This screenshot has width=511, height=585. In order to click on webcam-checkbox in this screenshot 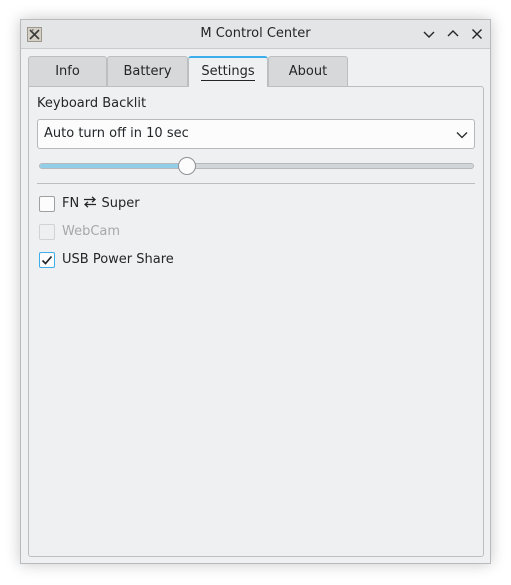, I will do `click(47, 232)`.